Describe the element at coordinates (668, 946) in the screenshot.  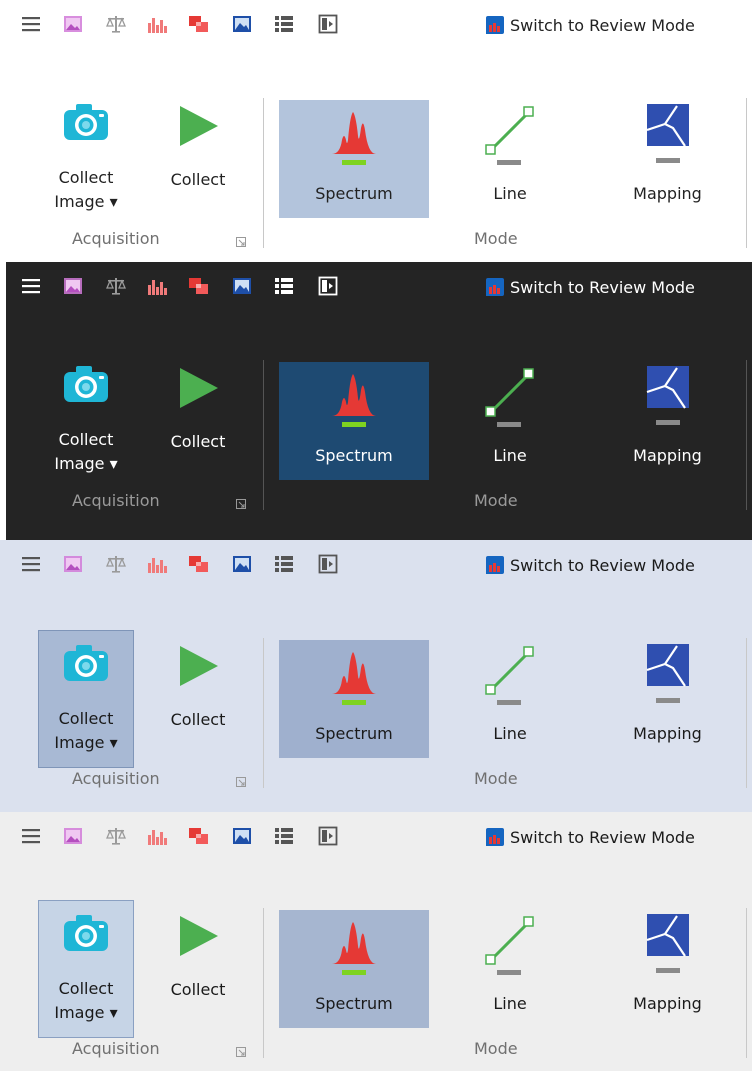
I see `mapping-icon` at that location.